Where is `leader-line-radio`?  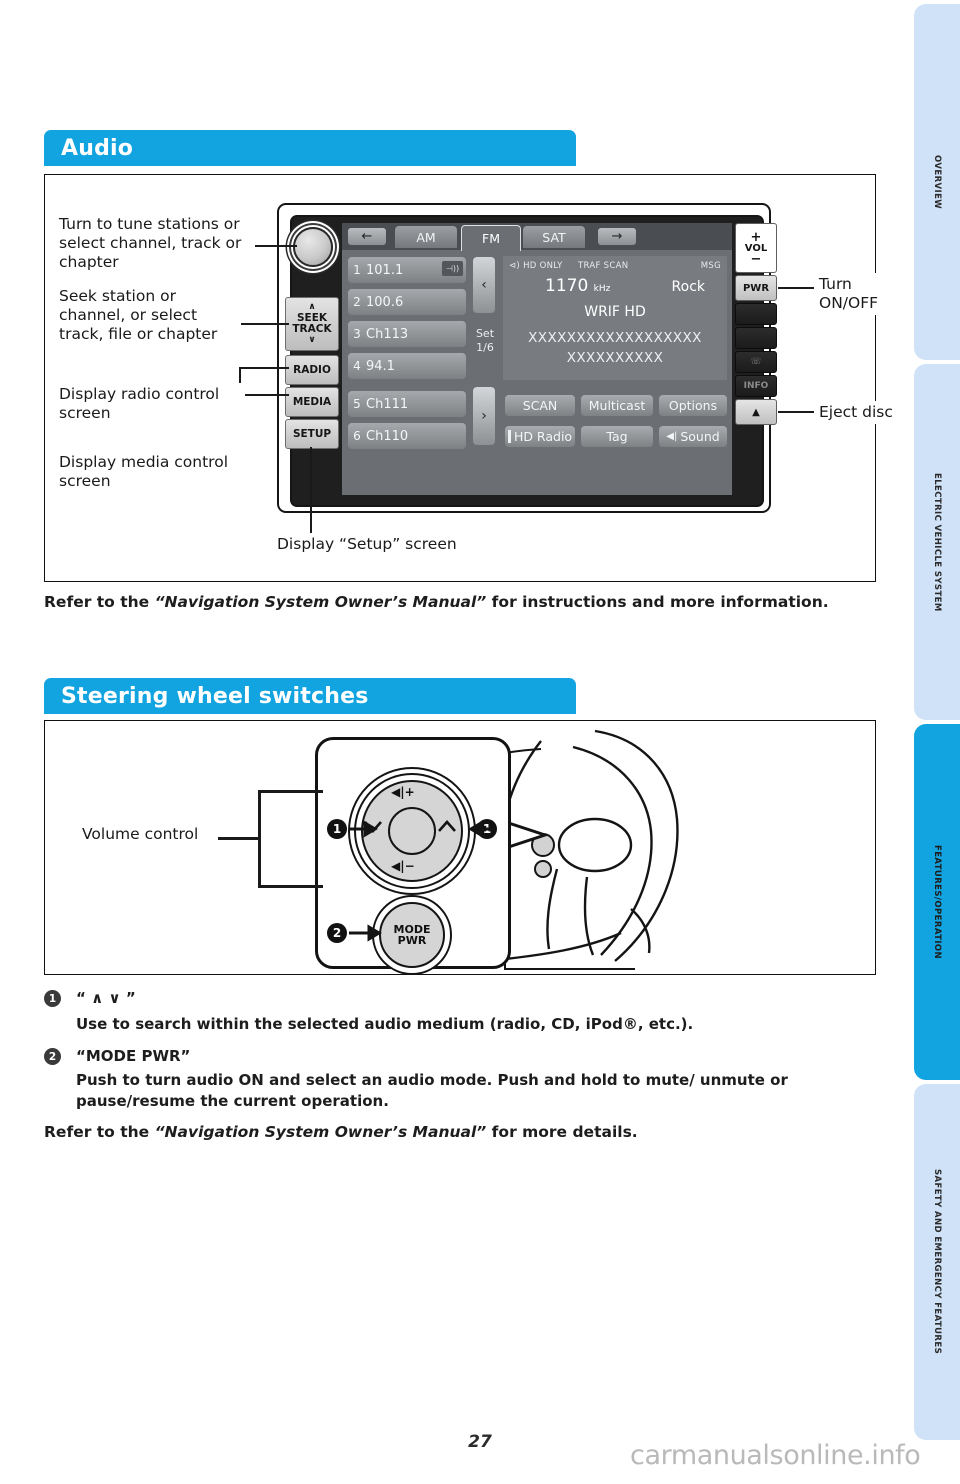
leader-line-radio is located at coordinates (265, 368).